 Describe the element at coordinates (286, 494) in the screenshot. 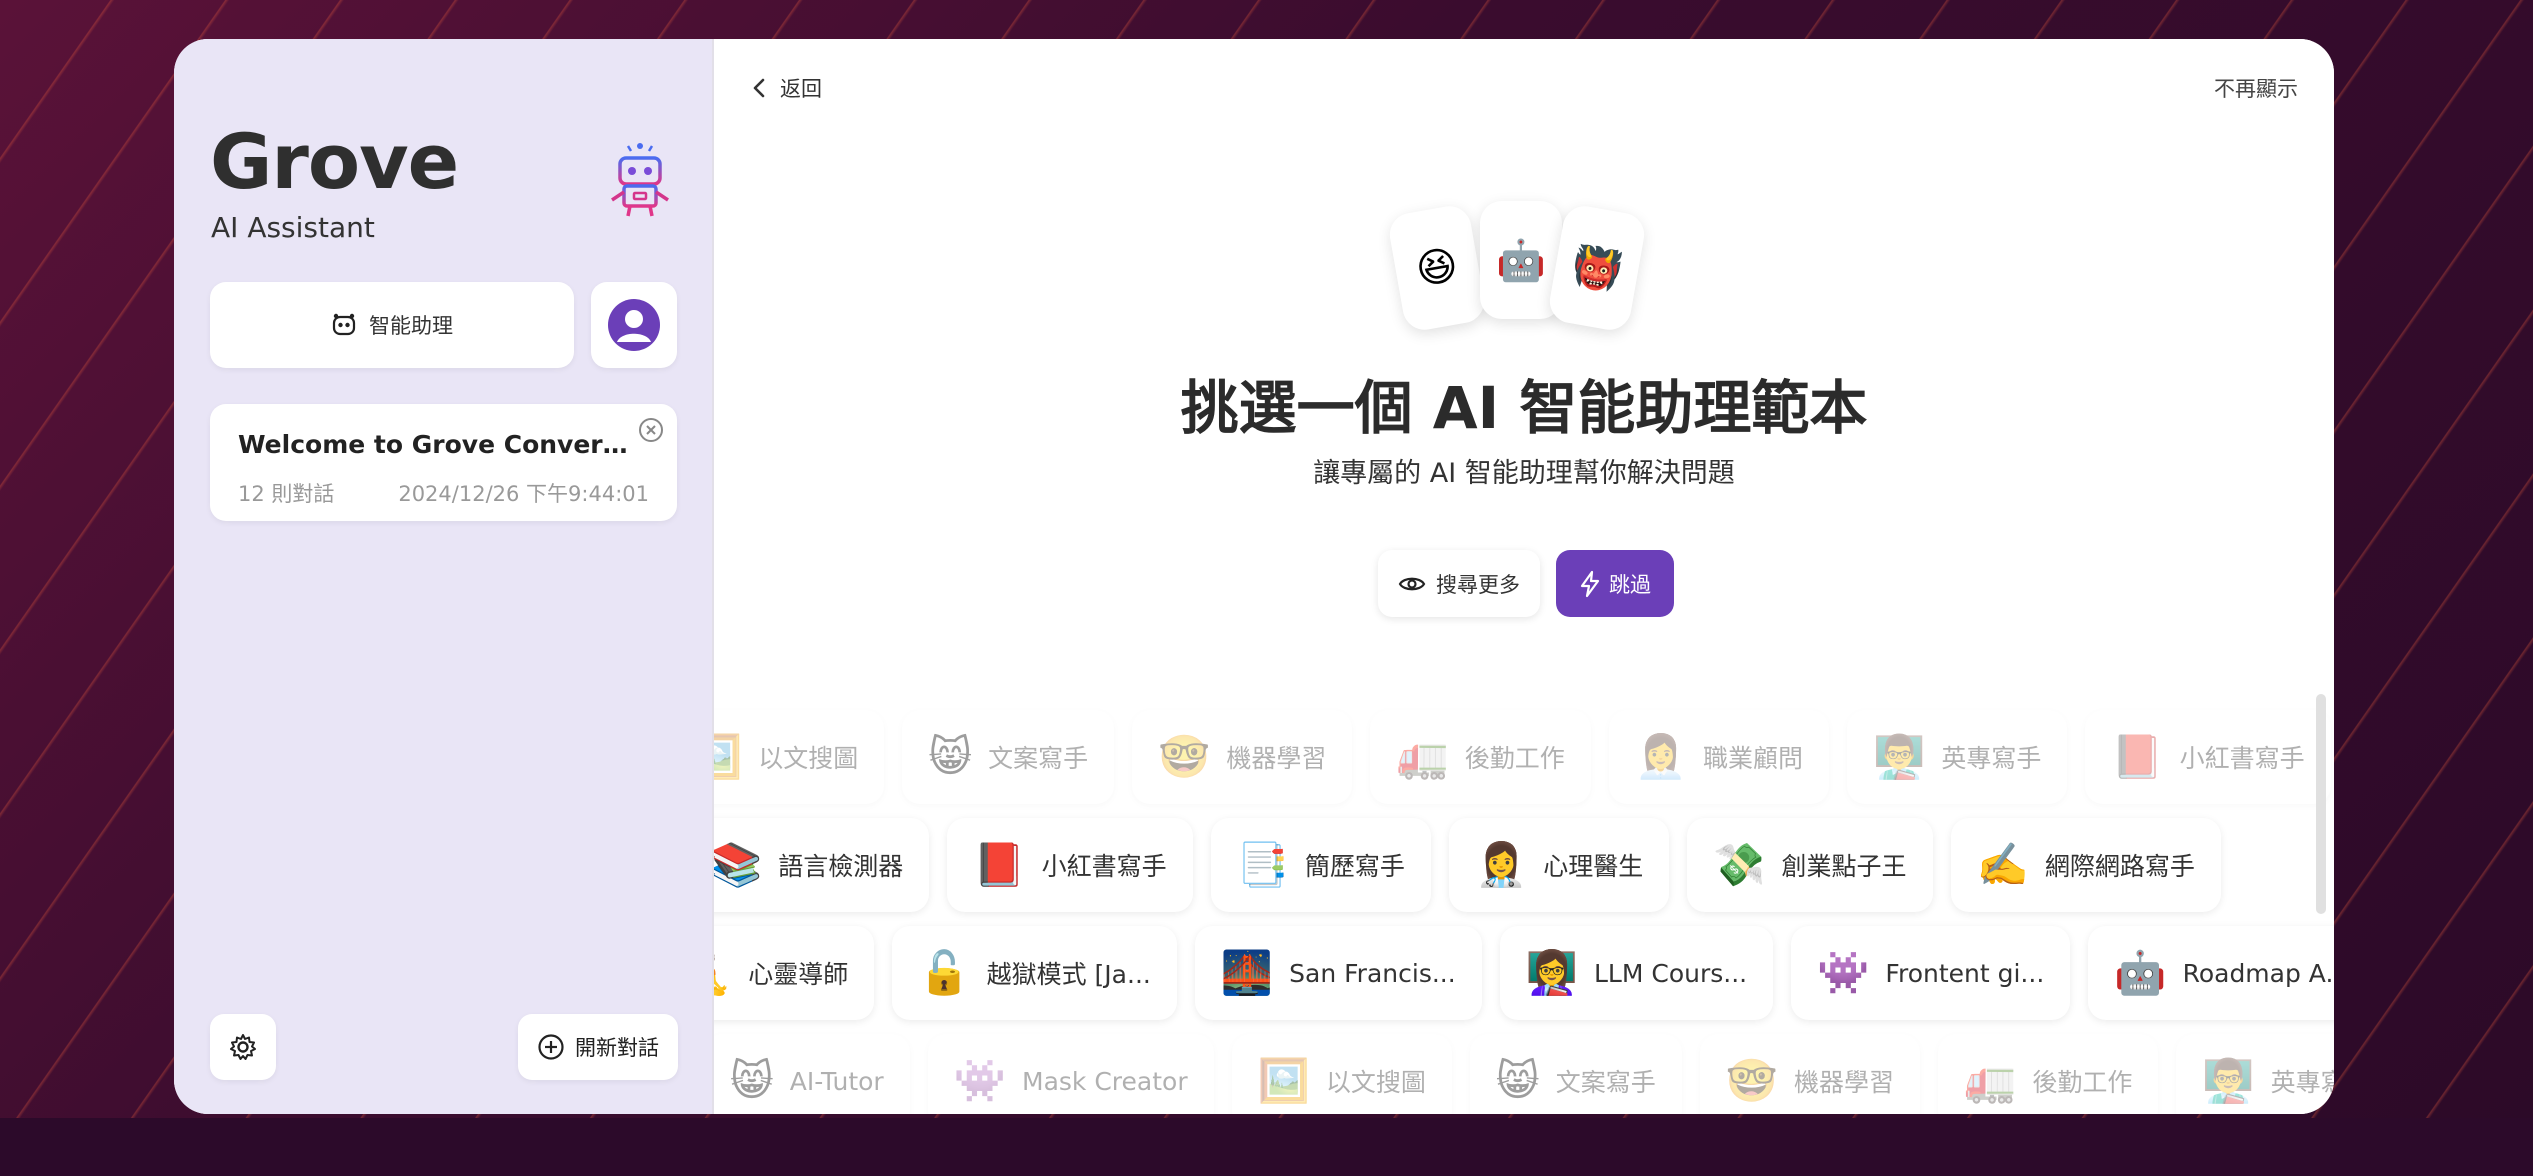

I see `chat-message-count: 12 則對話` at that location.